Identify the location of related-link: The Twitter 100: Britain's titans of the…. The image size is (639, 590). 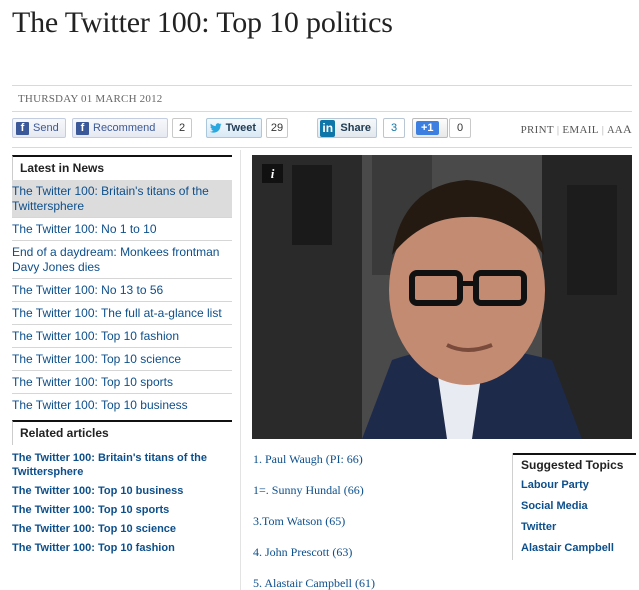
(122, 465).